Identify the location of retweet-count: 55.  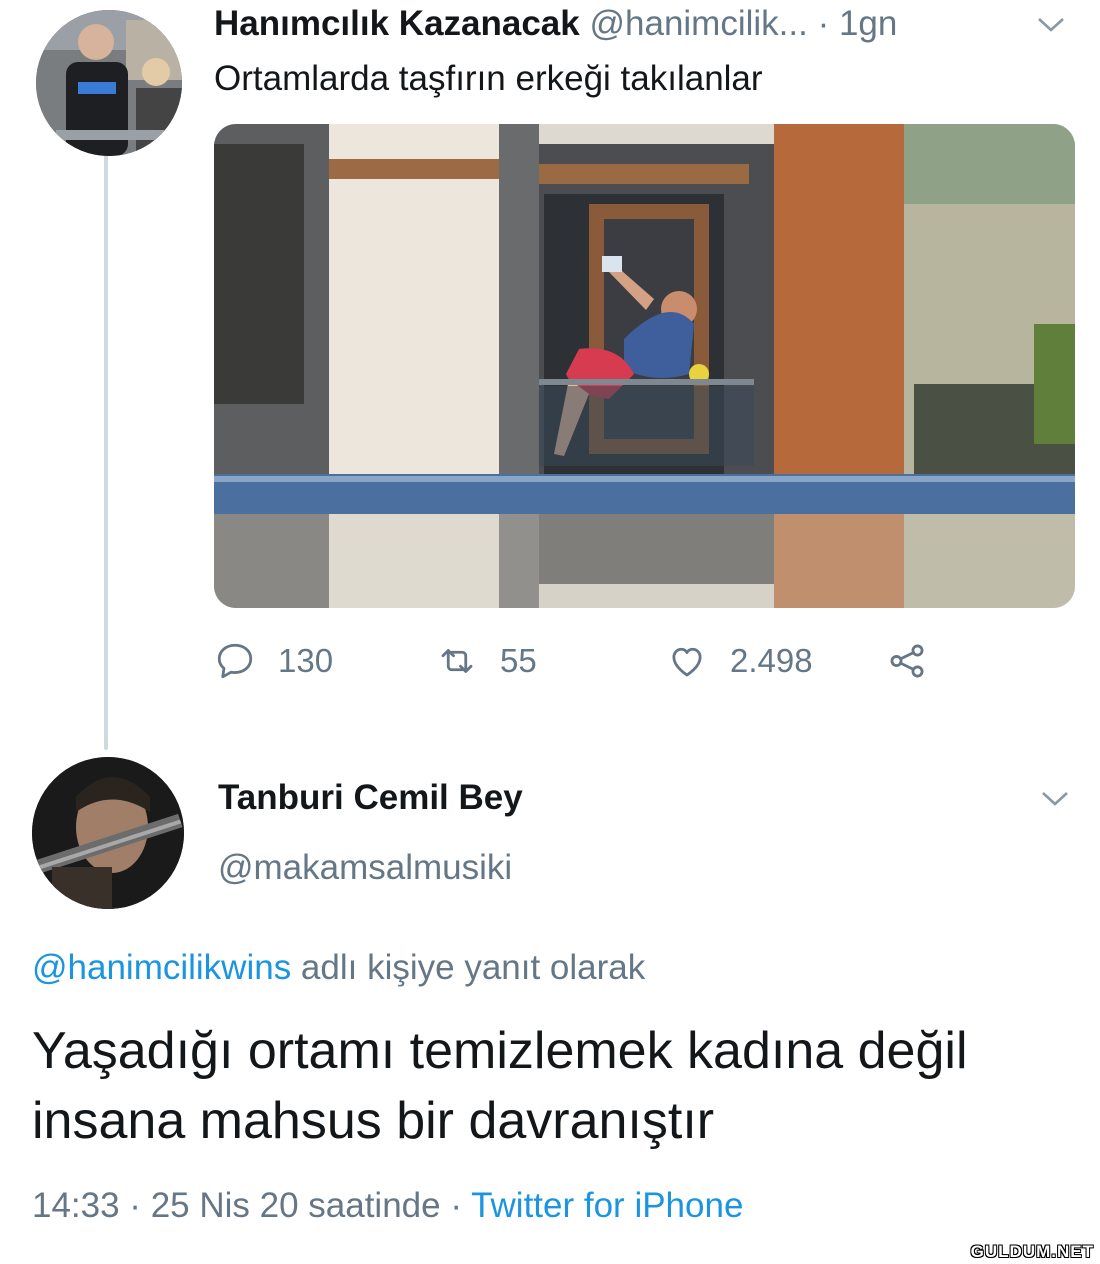
(518, 660).